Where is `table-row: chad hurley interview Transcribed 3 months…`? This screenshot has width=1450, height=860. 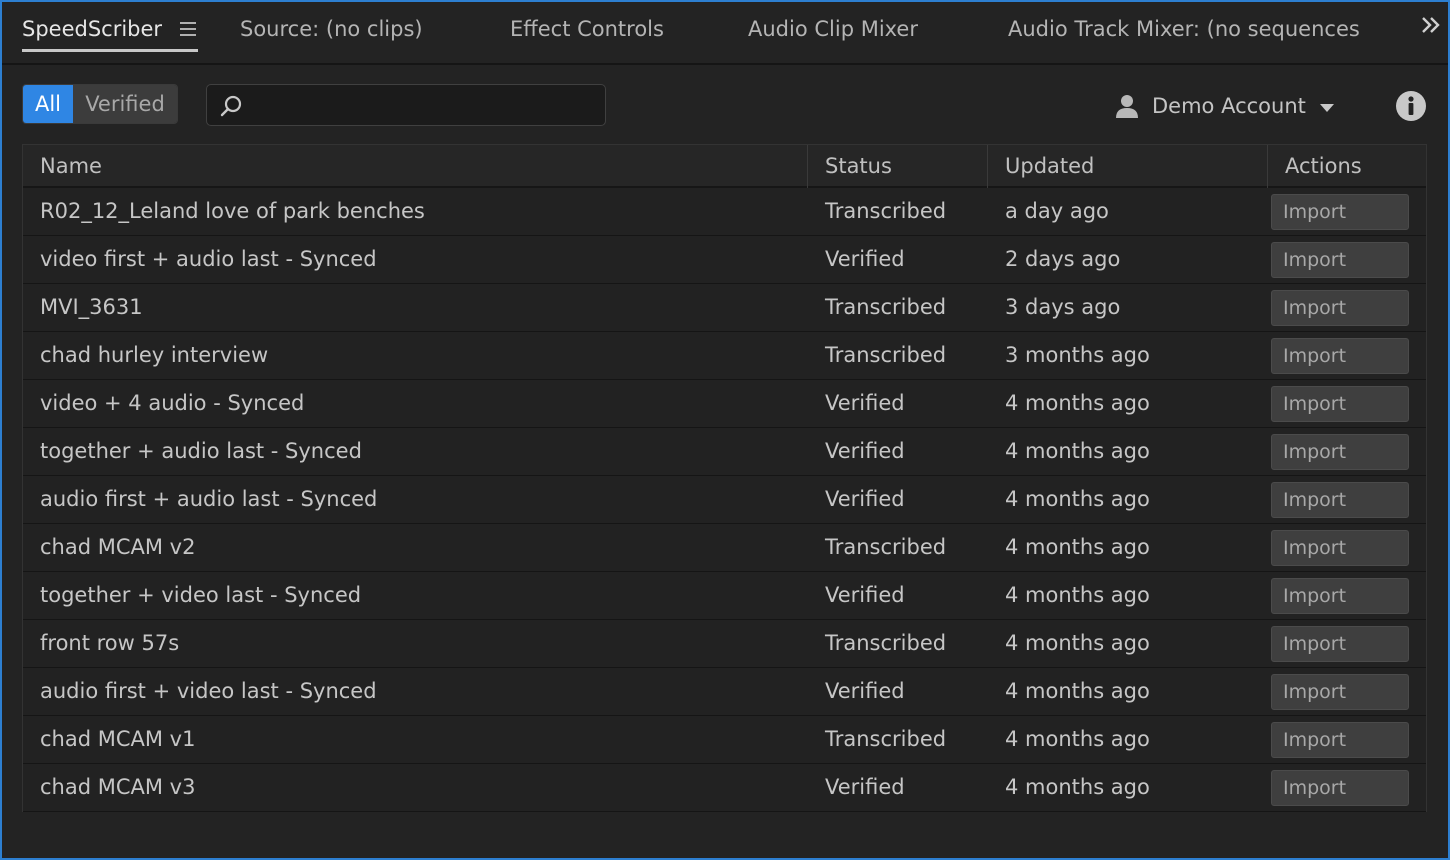
table-row: chad hurley interview Transcribed 3 months… is located at coordinates (724, 356).